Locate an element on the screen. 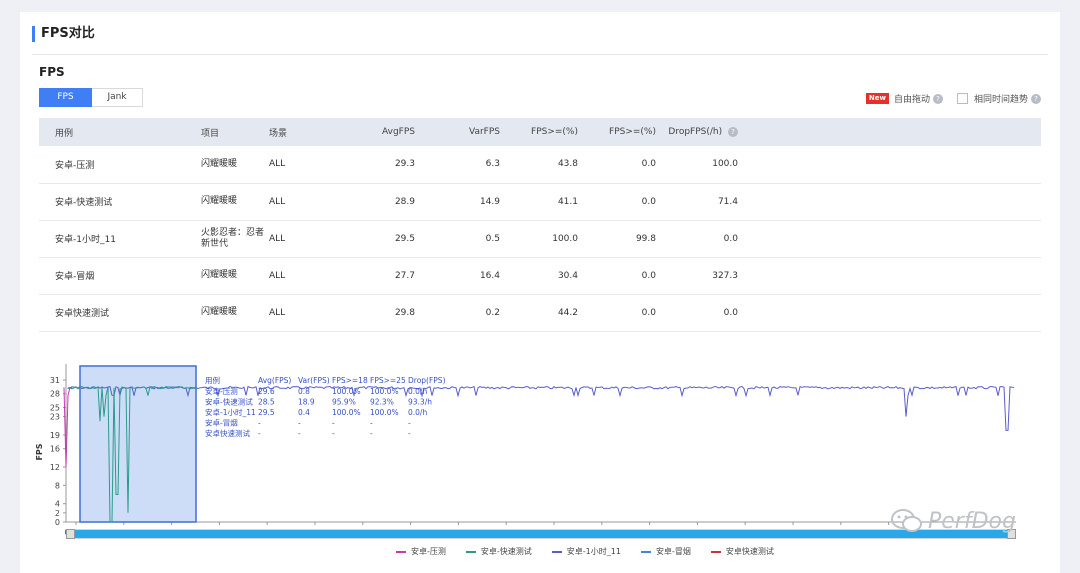  series-line-stress is located at coordinates (68, 427).